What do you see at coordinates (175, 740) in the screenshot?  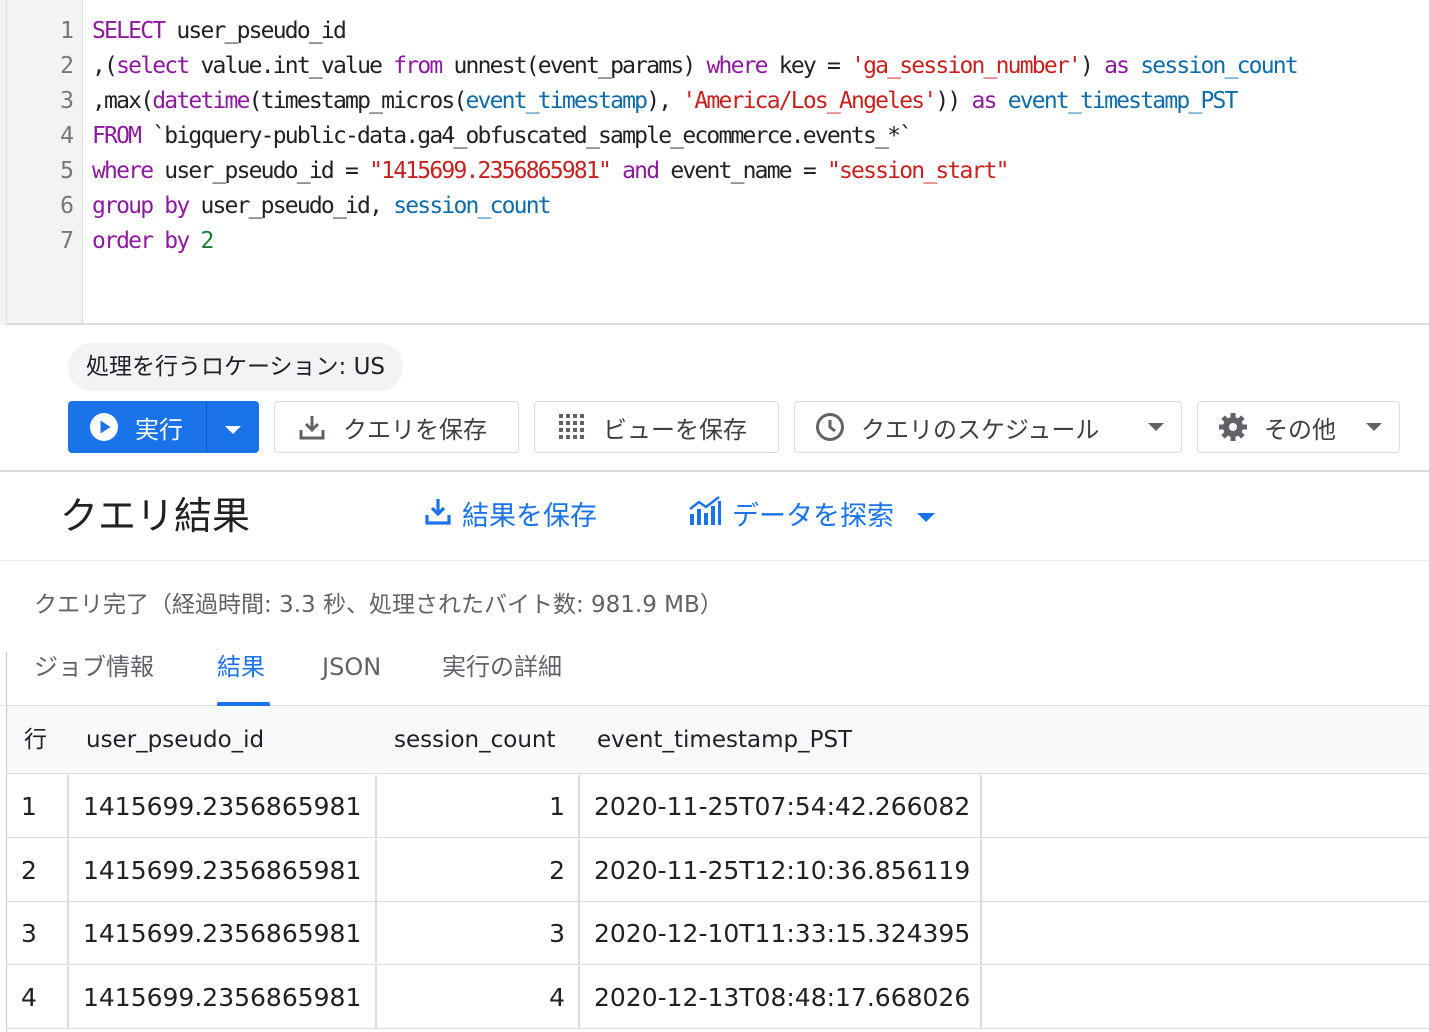 I see `column-header-user-pseudo-id: user_pseudo_id` at bounding box center [175, 740].